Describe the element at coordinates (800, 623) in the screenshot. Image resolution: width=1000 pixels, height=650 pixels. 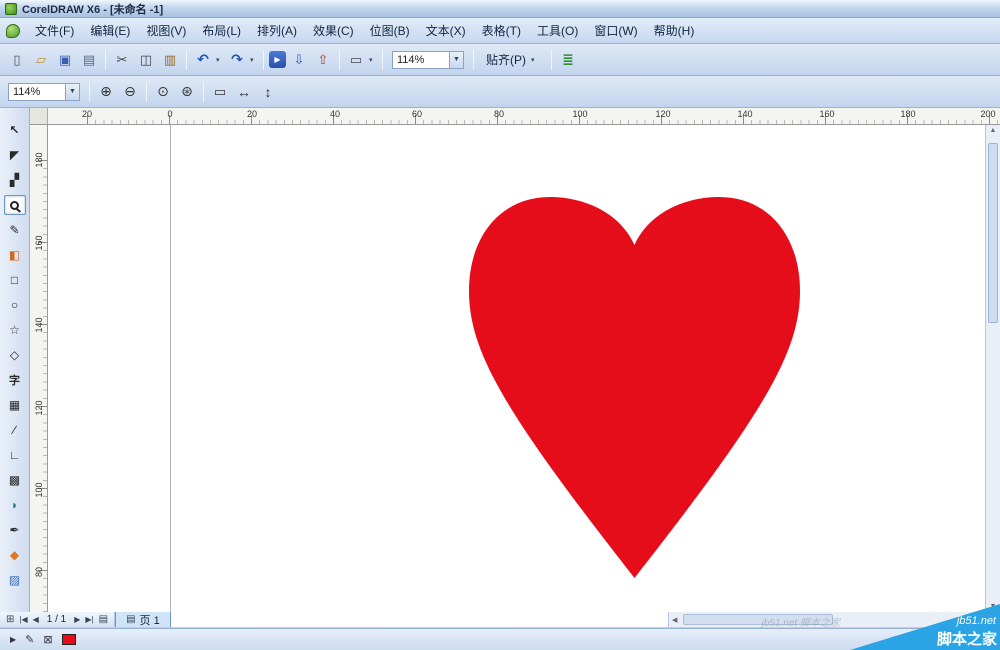
I see `faint-watermark-text: jb51.net 脚本之家` at that location.